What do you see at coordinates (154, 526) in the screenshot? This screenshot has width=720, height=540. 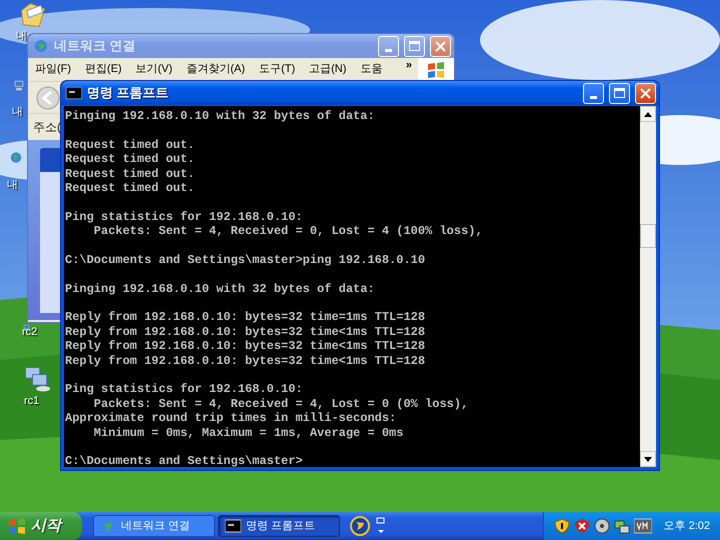 I see `taskbar-button: 네트워크 연결` at bounding box center [154, 526].